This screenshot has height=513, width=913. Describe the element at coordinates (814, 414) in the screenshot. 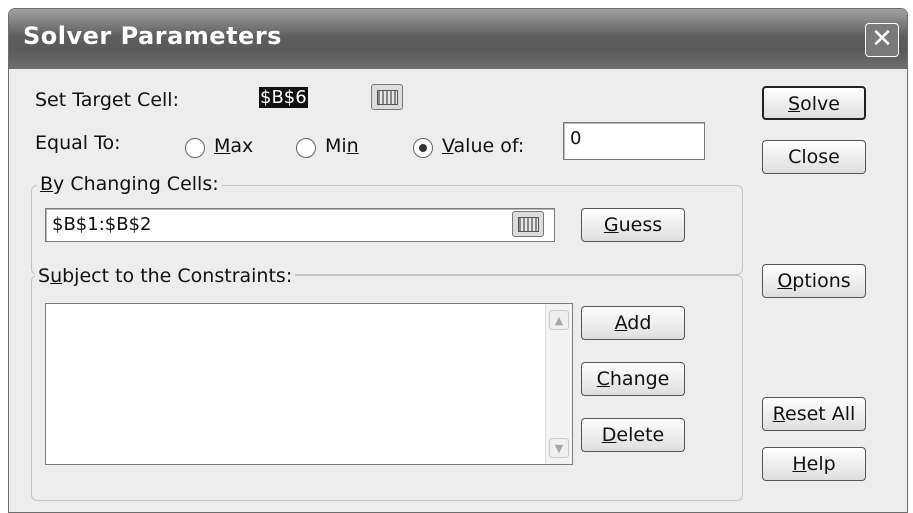

I see `reset-all-button: Reset All` at that location.